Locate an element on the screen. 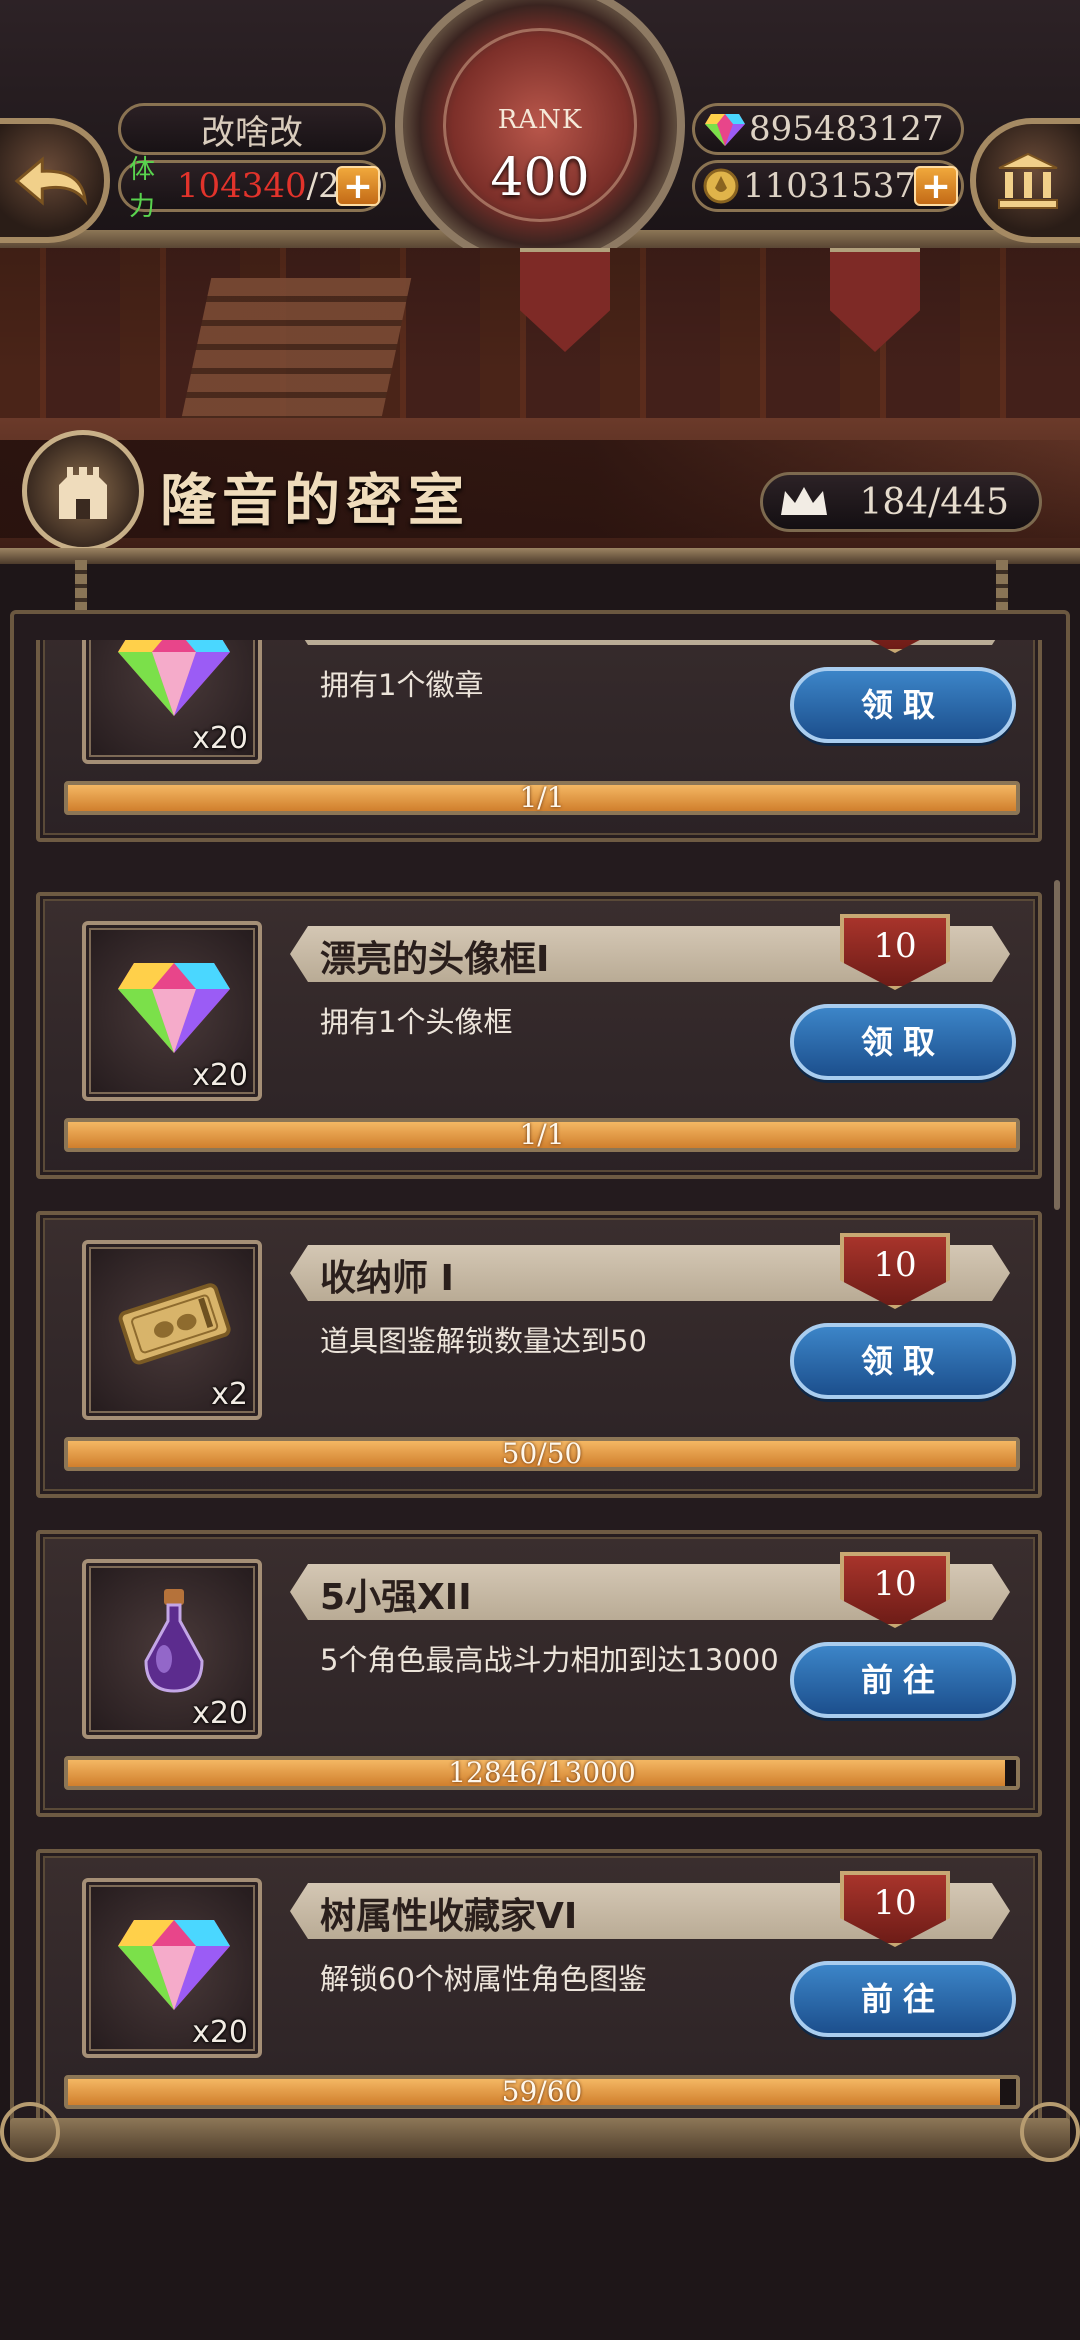  potion-icon is located at coordinates (174, 1641).